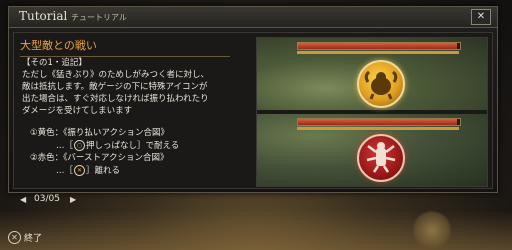 The width and height of the screenshot is (512, 250). Describe the element at coordinates (116, 75) in the screenshot. I see `body-line: ただし《猛きぶり》のためしがみつく者に対し、` at that location.